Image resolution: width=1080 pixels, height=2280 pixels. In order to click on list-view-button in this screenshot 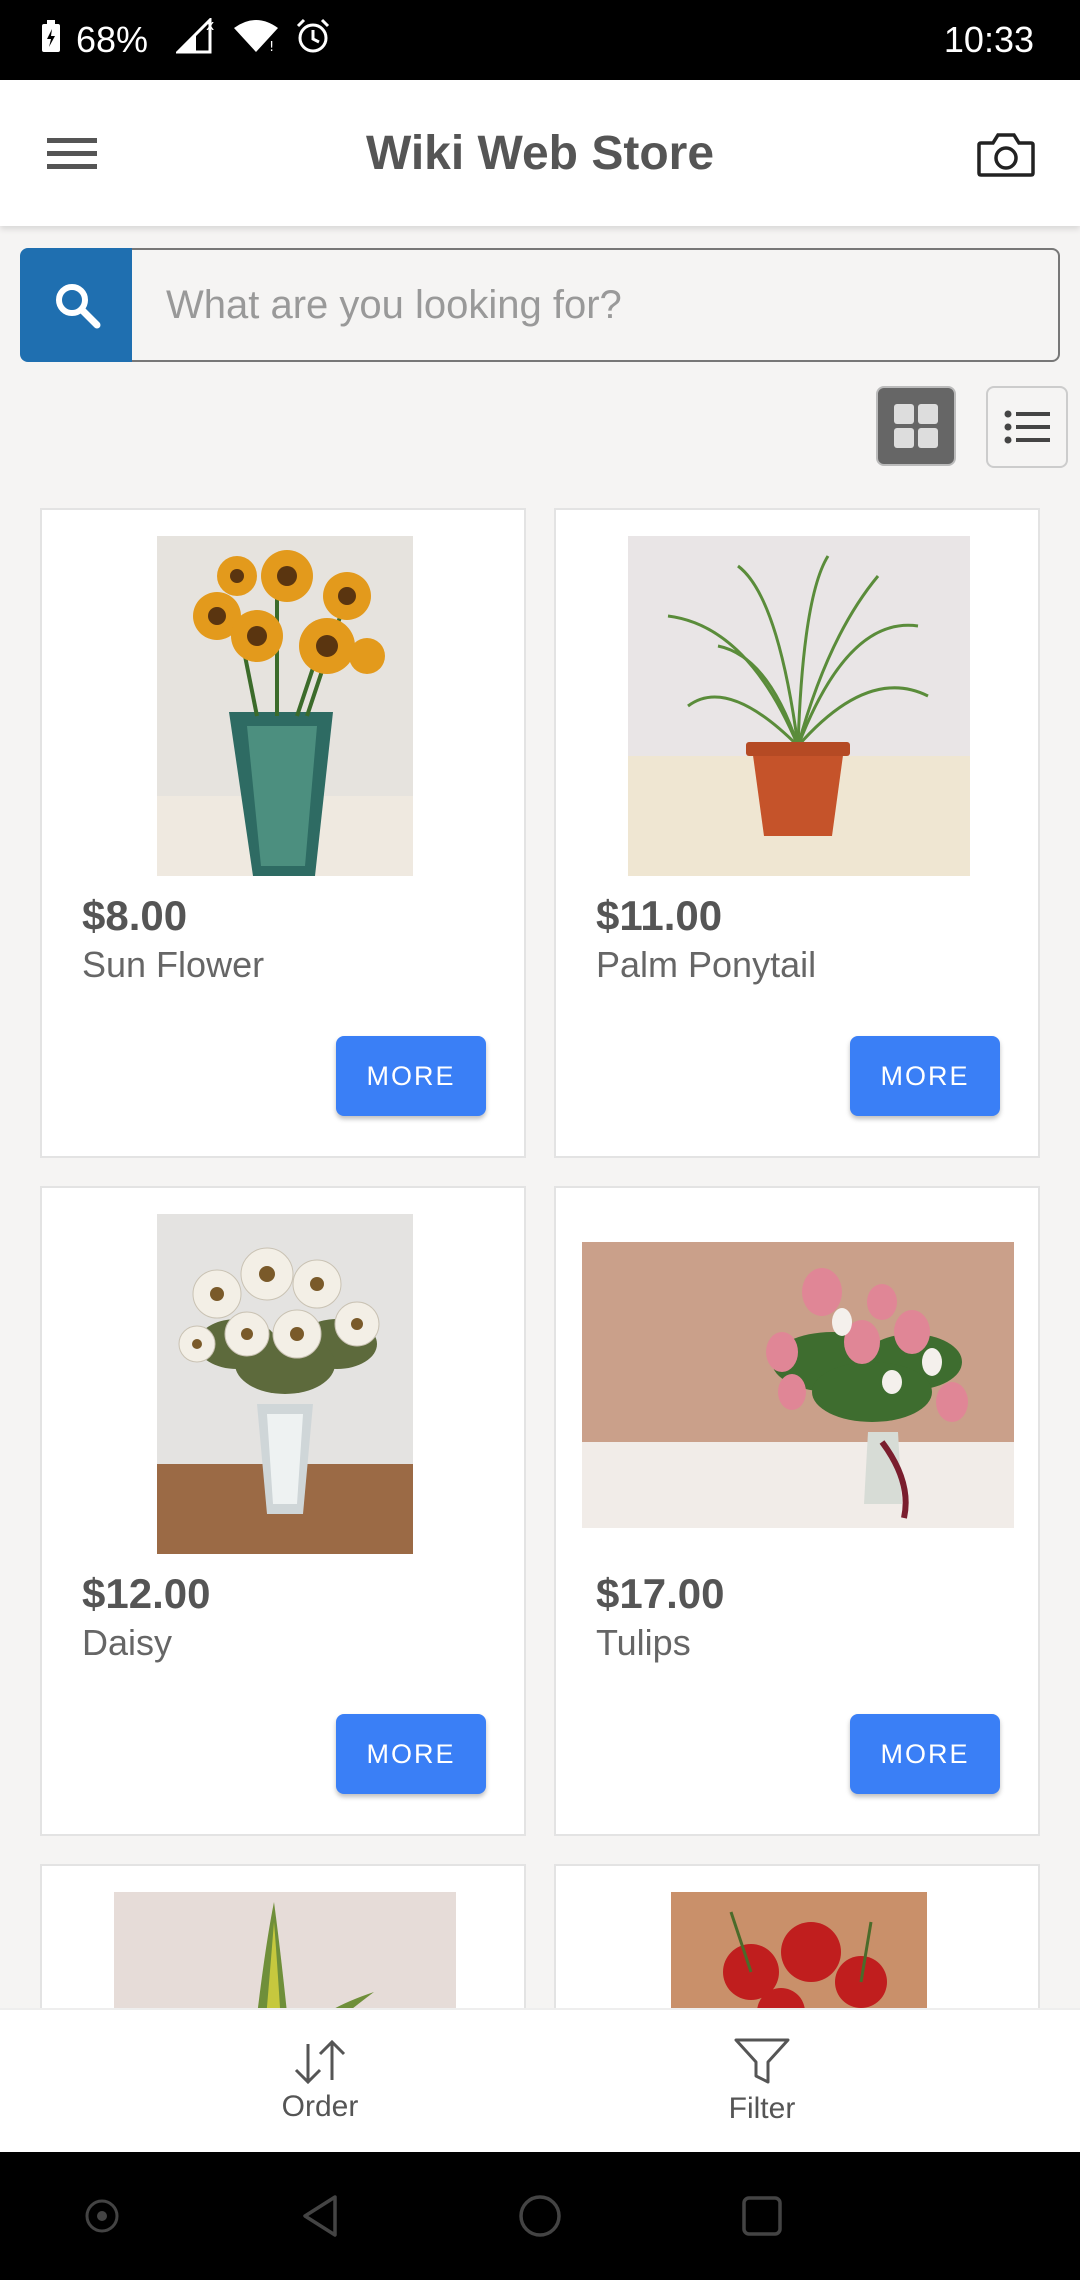, I will do `click(1027, 427)`.